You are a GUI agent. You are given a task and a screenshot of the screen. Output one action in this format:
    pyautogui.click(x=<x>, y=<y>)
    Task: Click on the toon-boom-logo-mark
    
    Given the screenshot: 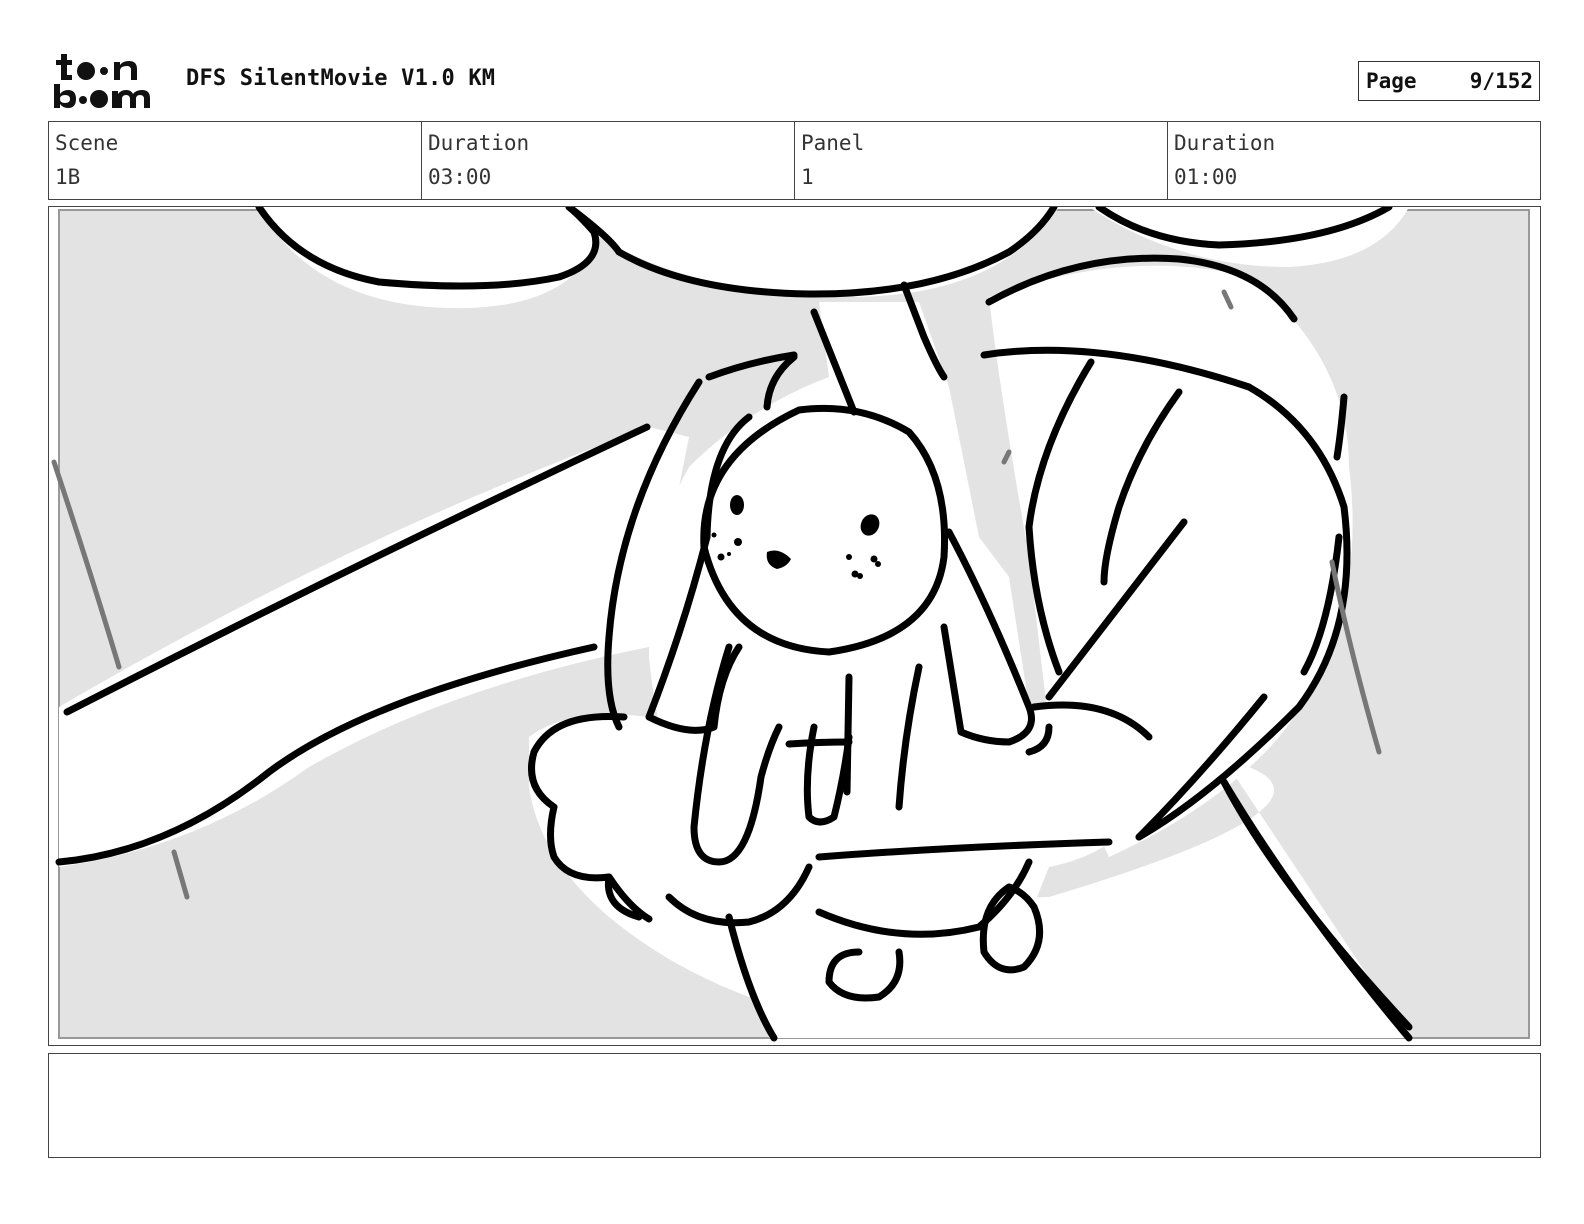 What is the action you would take?
    pyautogui.click(x=102, y=81)
    